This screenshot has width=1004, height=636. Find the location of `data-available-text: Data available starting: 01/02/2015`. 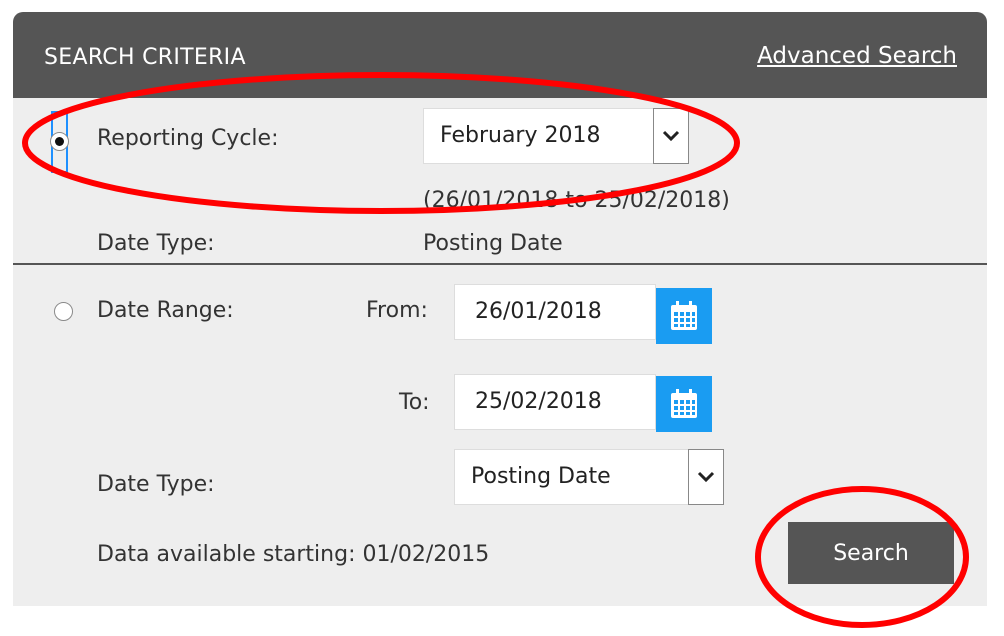

data-available-text: Data available starting: 01/02/2015 is located at coordinates (293, 554).